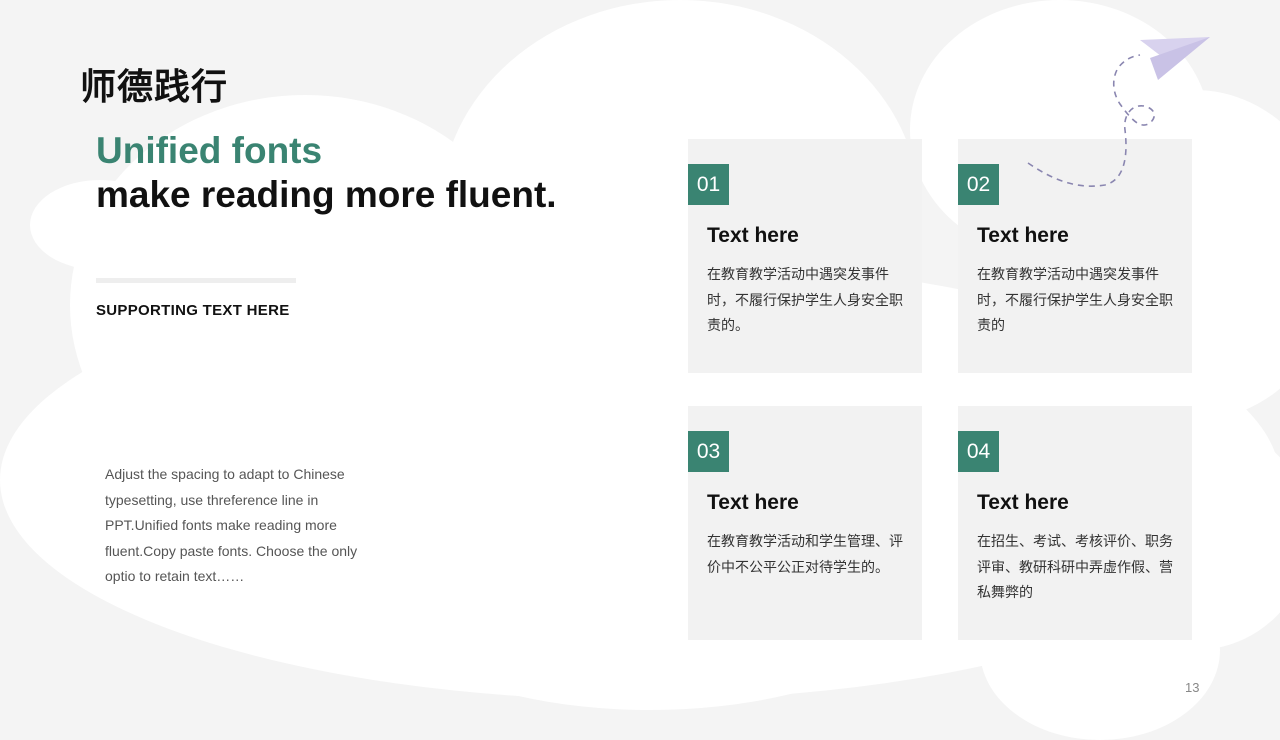 The height and width of the screenshot is (740, 1280). What do you see at coordinates (209, 150) in the screenshot?
I see `headline-accent: Unified fonts` at bounding box center [209, 150].